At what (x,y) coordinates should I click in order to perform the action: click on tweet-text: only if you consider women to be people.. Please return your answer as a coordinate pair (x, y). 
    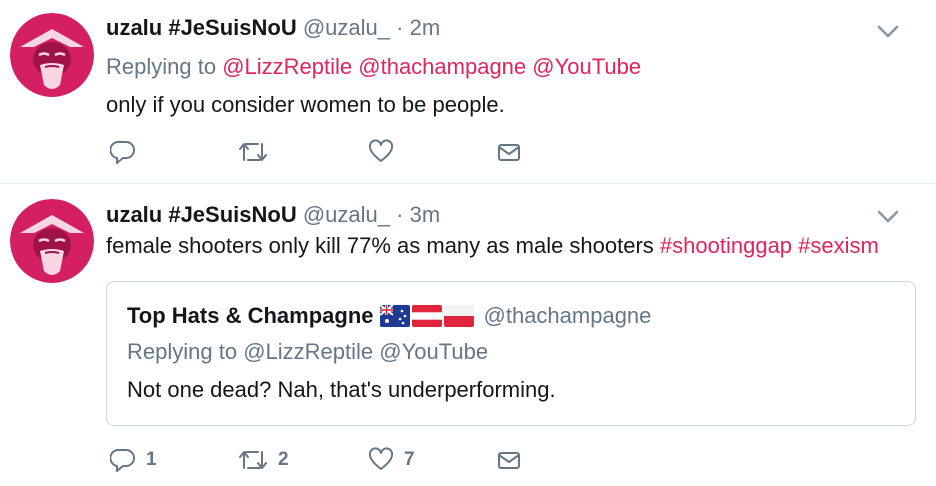
    Looking at the image, I should click on (305, 104).